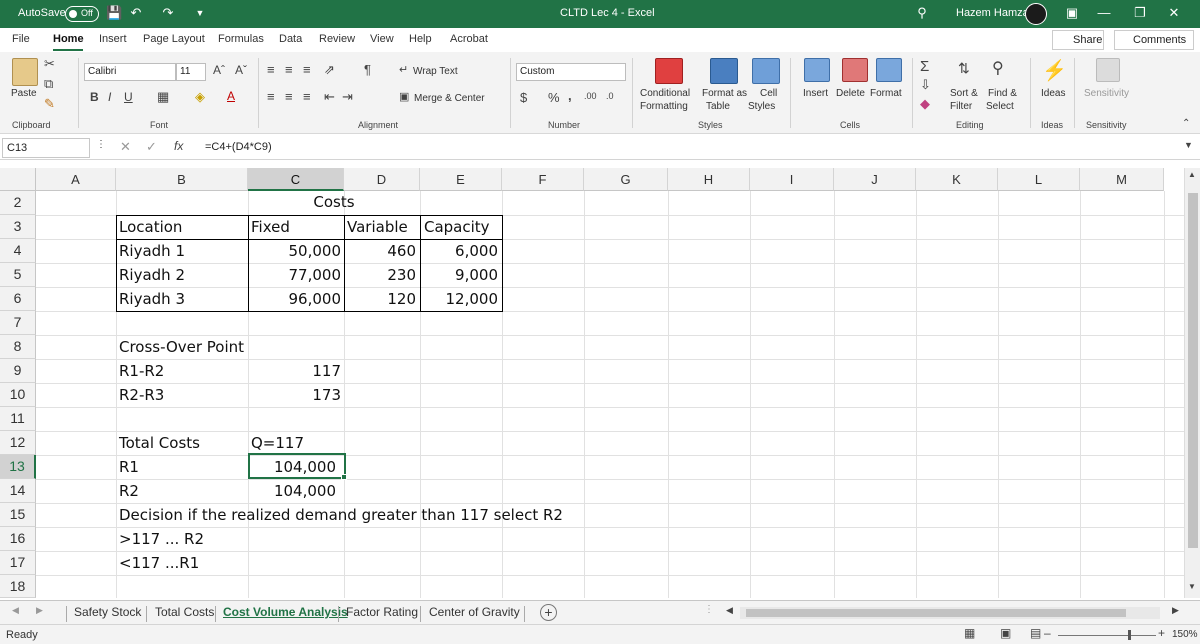  Describe the element at coordinates (548, 612) in the screenshot. I see `add-sheet-button: +` at that location.